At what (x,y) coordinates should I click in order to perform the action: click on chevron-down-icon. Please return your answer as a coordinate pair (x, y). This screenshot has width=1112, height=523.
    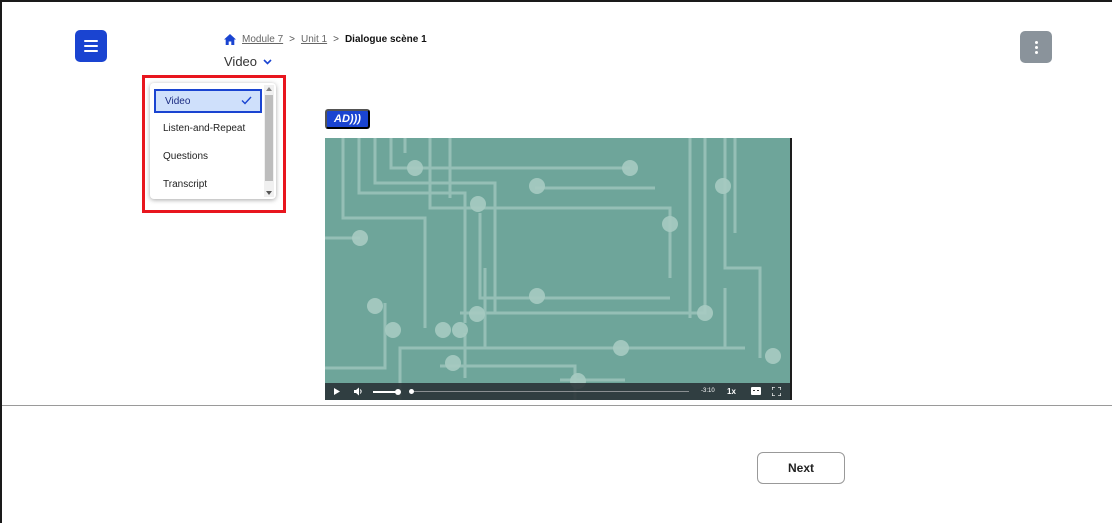
    Looking at the image, I should click on (267, 61).